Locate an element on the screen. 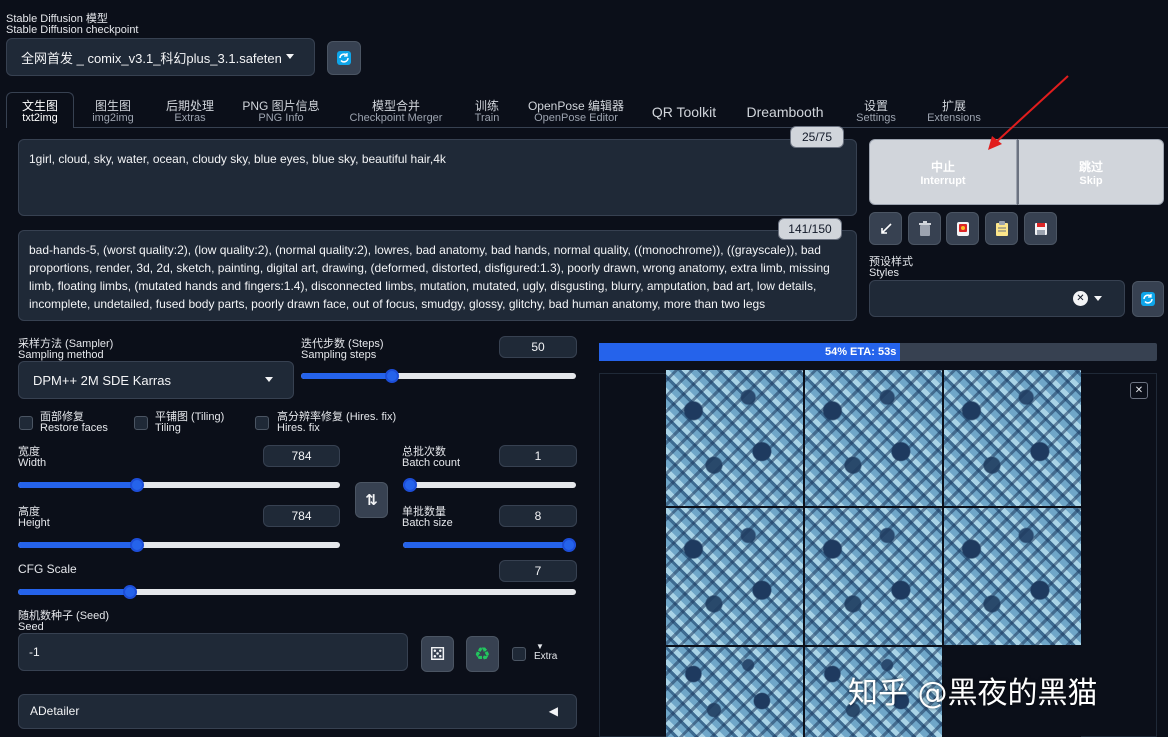 This screenshot has height=737, width=1168. tab-label-en: txt2img is located at coordinates (40, 118).